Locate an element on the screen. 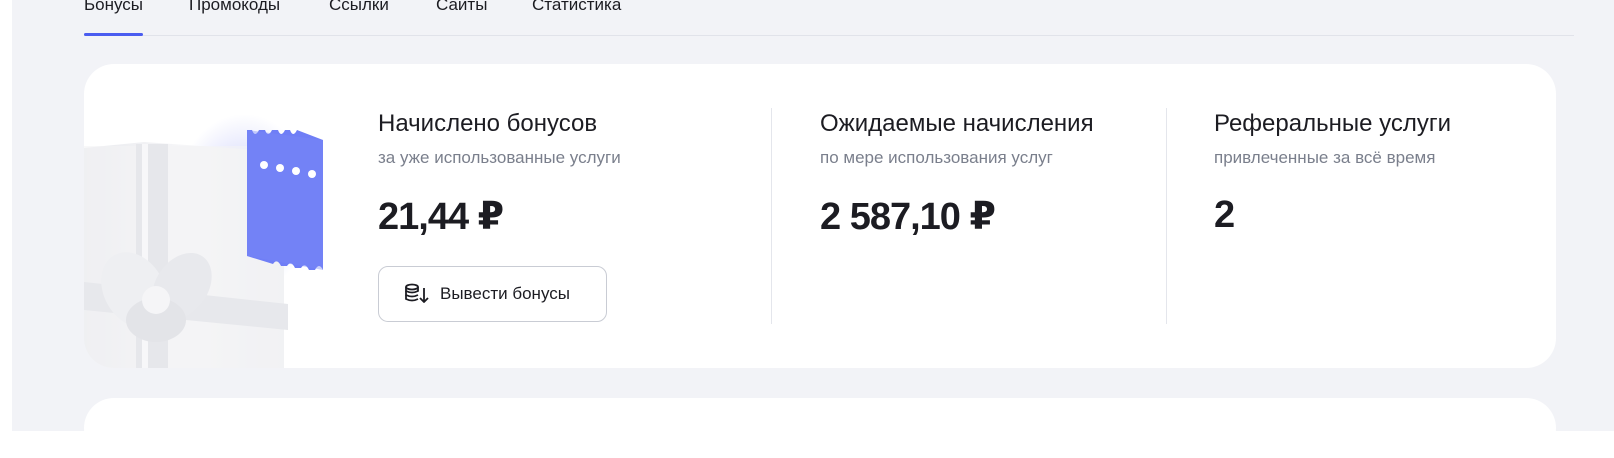 The width and height of the screenshot is (1614, 458). stat-referral-title: Реферальные услуги is located at coordinates (1333, 123).